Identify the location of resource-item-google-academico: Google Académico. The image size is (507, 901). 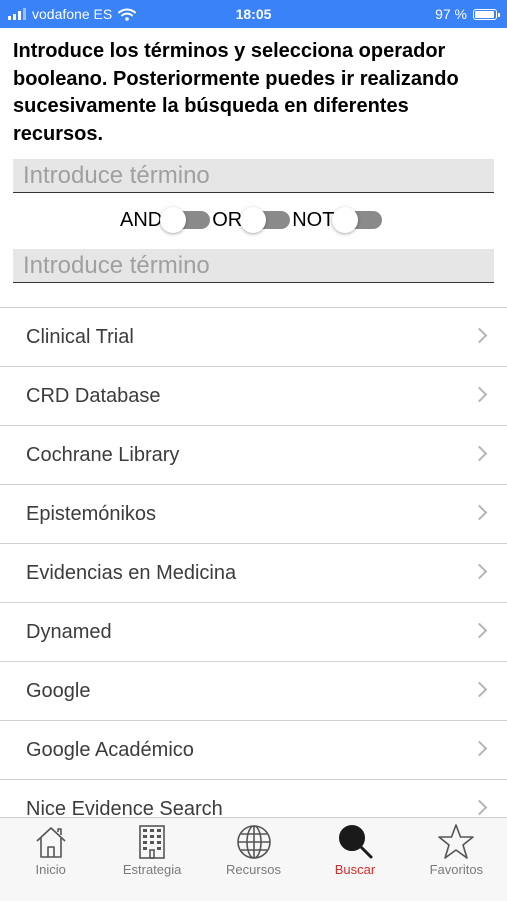
(253, 750).